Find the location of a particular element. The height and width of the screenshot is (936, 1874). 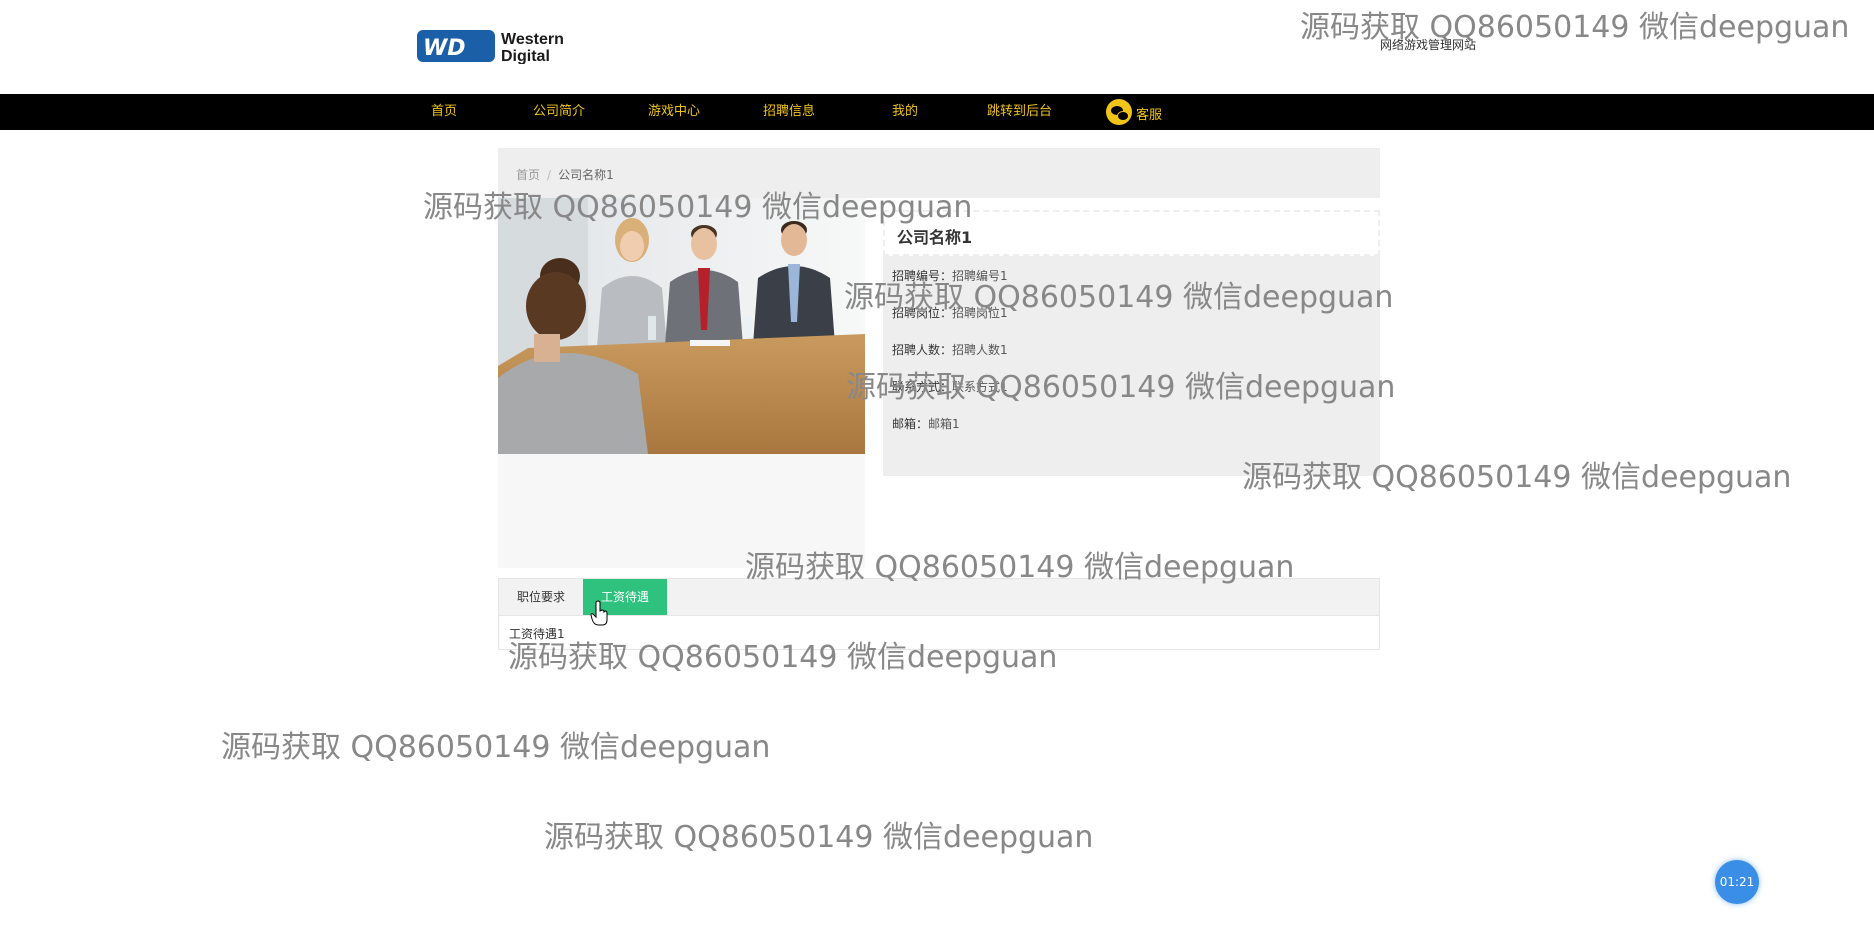

timer-badge: 01:21 is located at coordinates (1737, 882).